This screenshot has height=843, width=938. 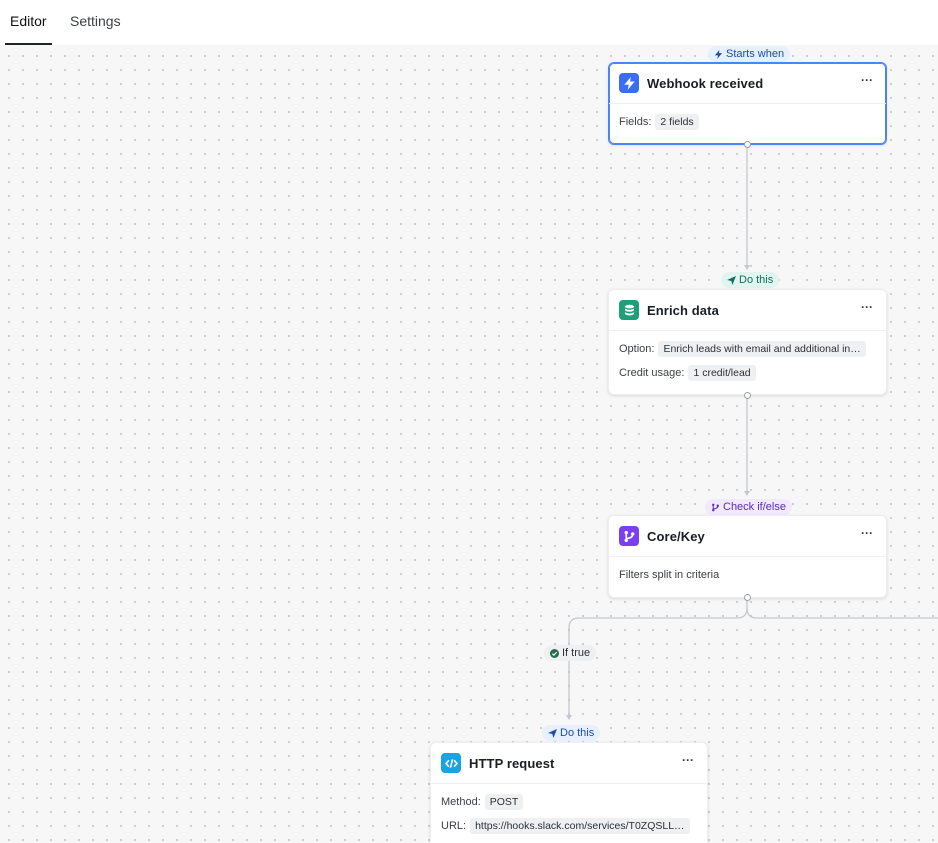 I want to click on node-header: Core/Key ···, so click(x=747, y=536).